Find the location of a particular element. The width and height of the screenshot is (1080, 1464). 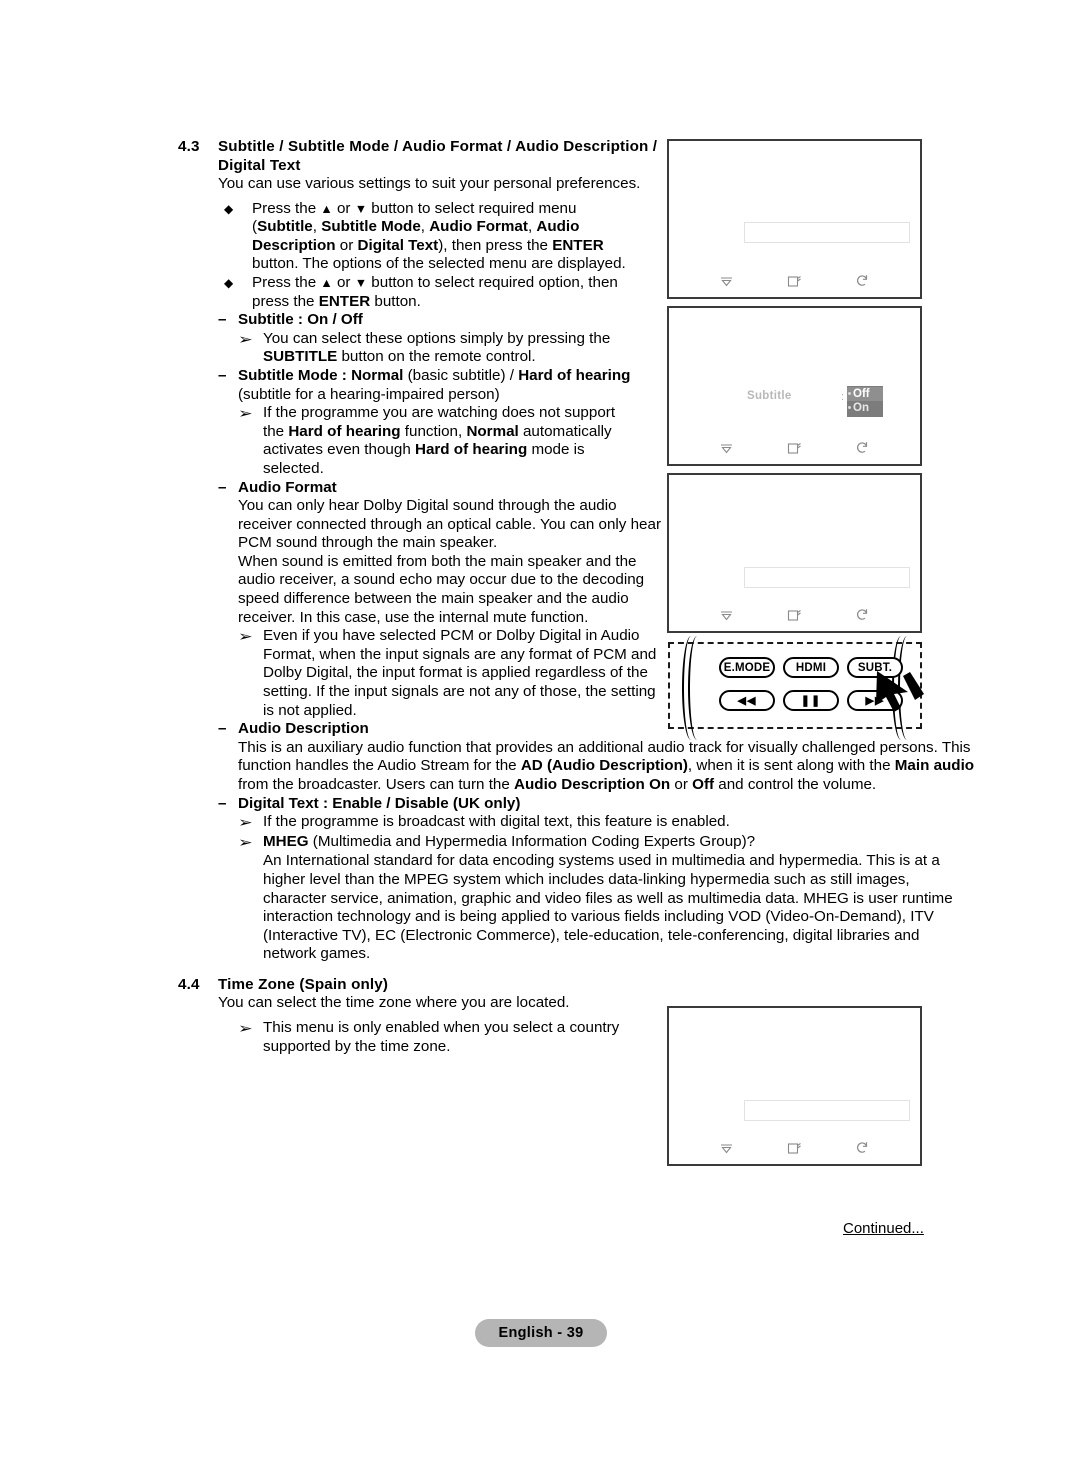

ad-part3: from the broadcaster. Users can turn the is located at coordinates (376, 784).